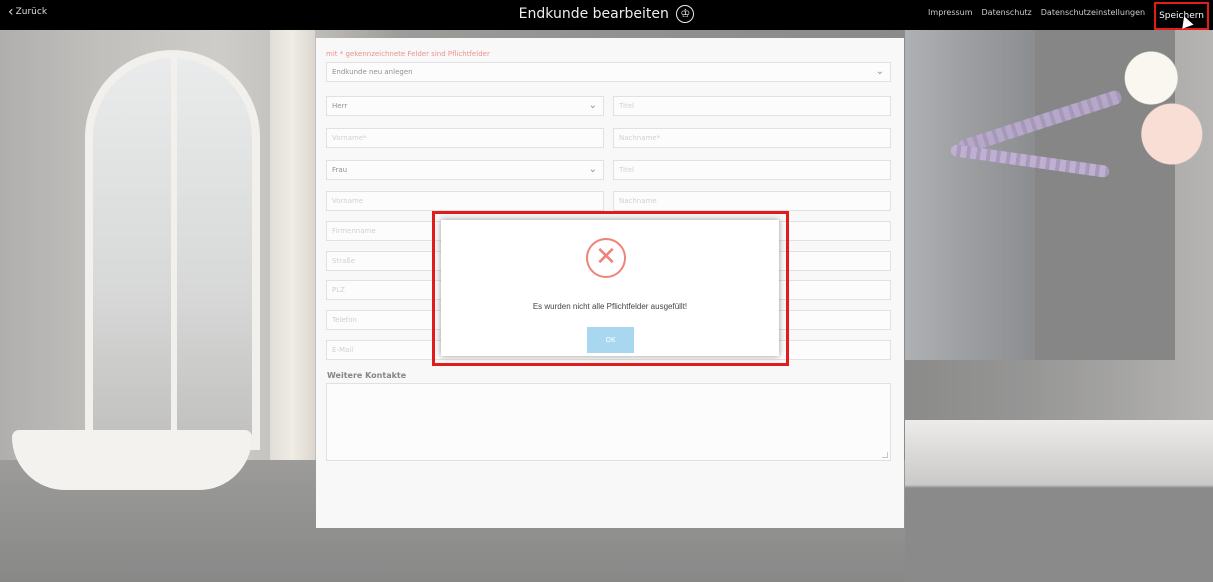 This screenshot has width=1213, height=582. I want to click on back-button: ‹ Zurück, so click(28, 12).